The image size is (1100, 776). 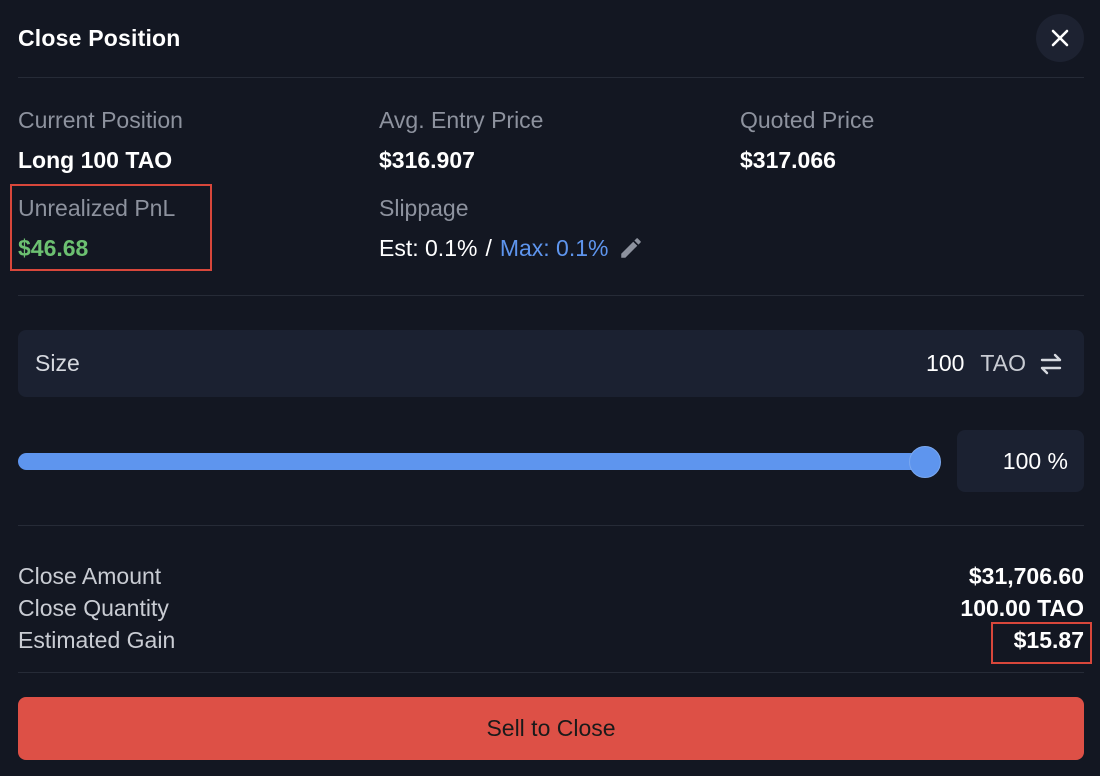 I want to click on avg-entry-price: Avg. Entry Price $316.907, so click(x=461, y=140).